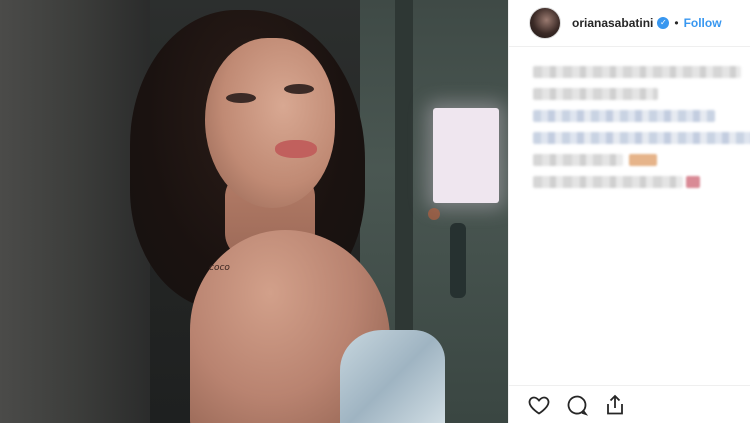 The width and height of the screenshot is (750, 423). Describe the element at coordinates (296, 149) in the screenshot. I see `photo-subject-lips` at that location.